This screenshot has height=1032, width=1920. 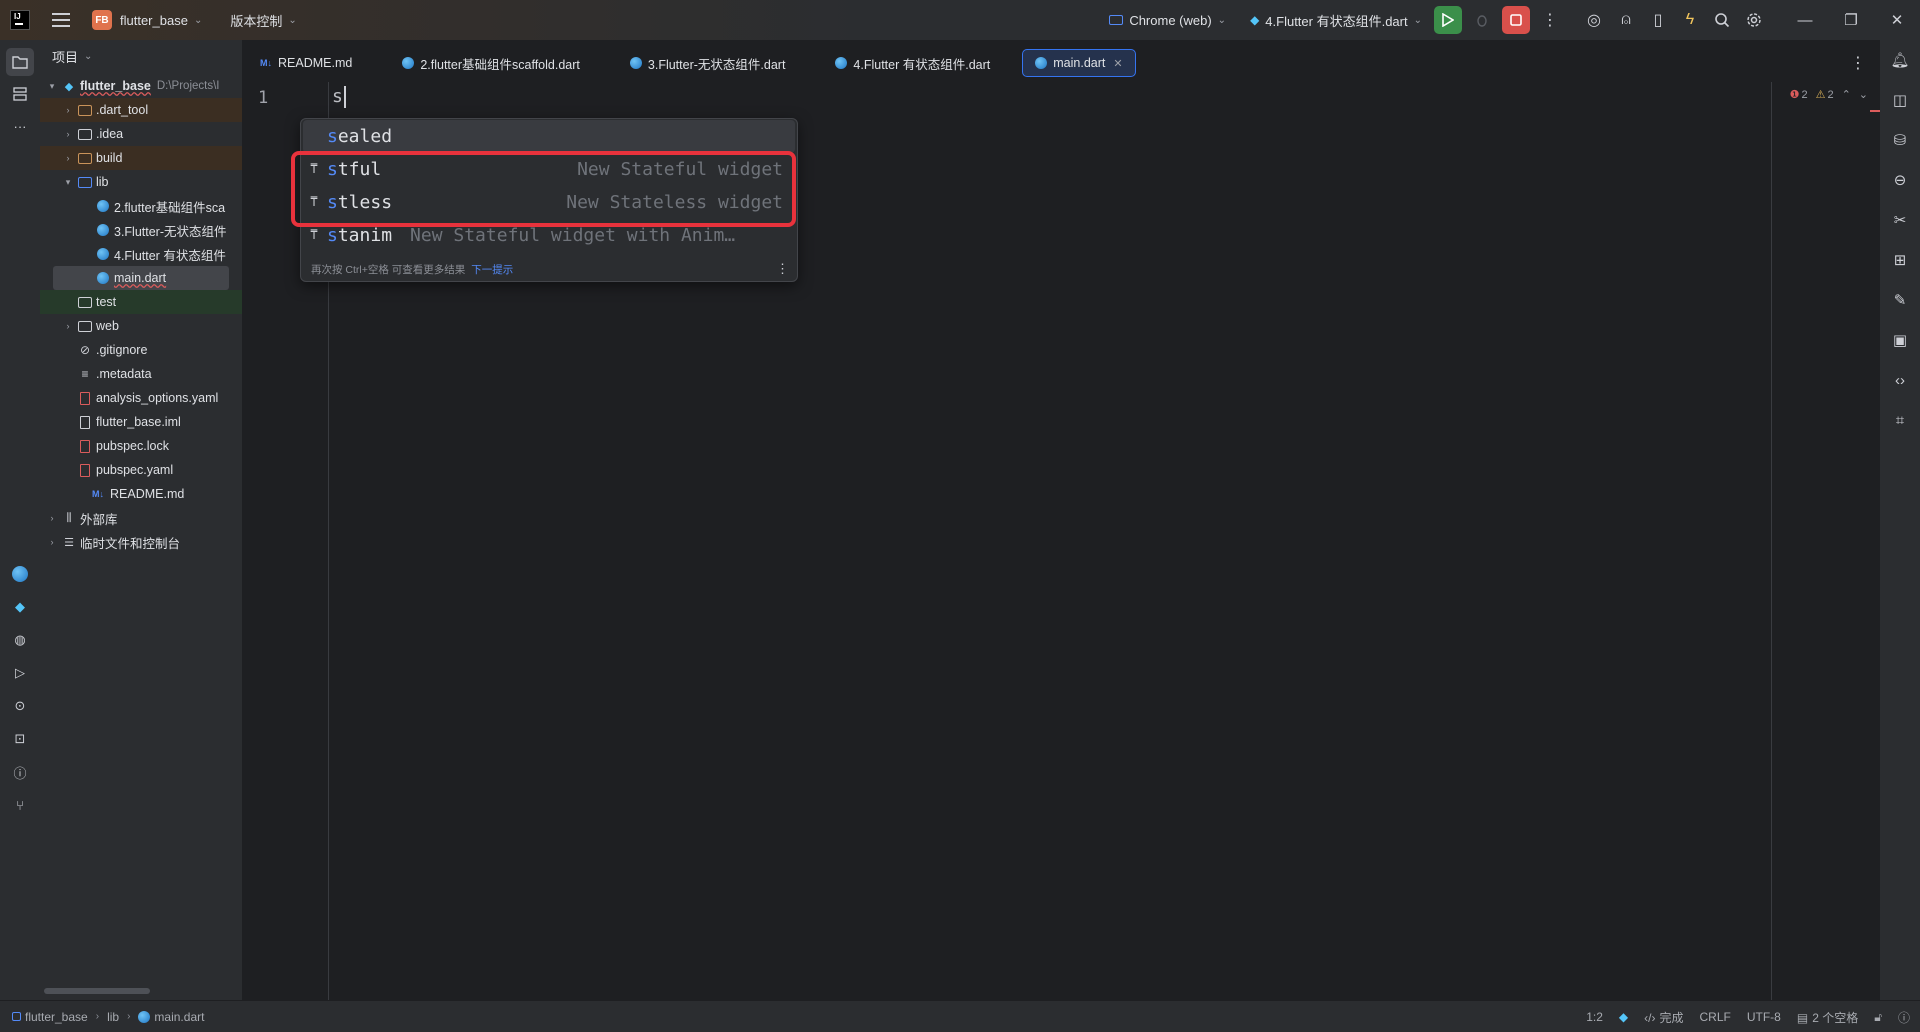 I want to click on breadcrumb-lib: lib, so click(x=113, y=1017).